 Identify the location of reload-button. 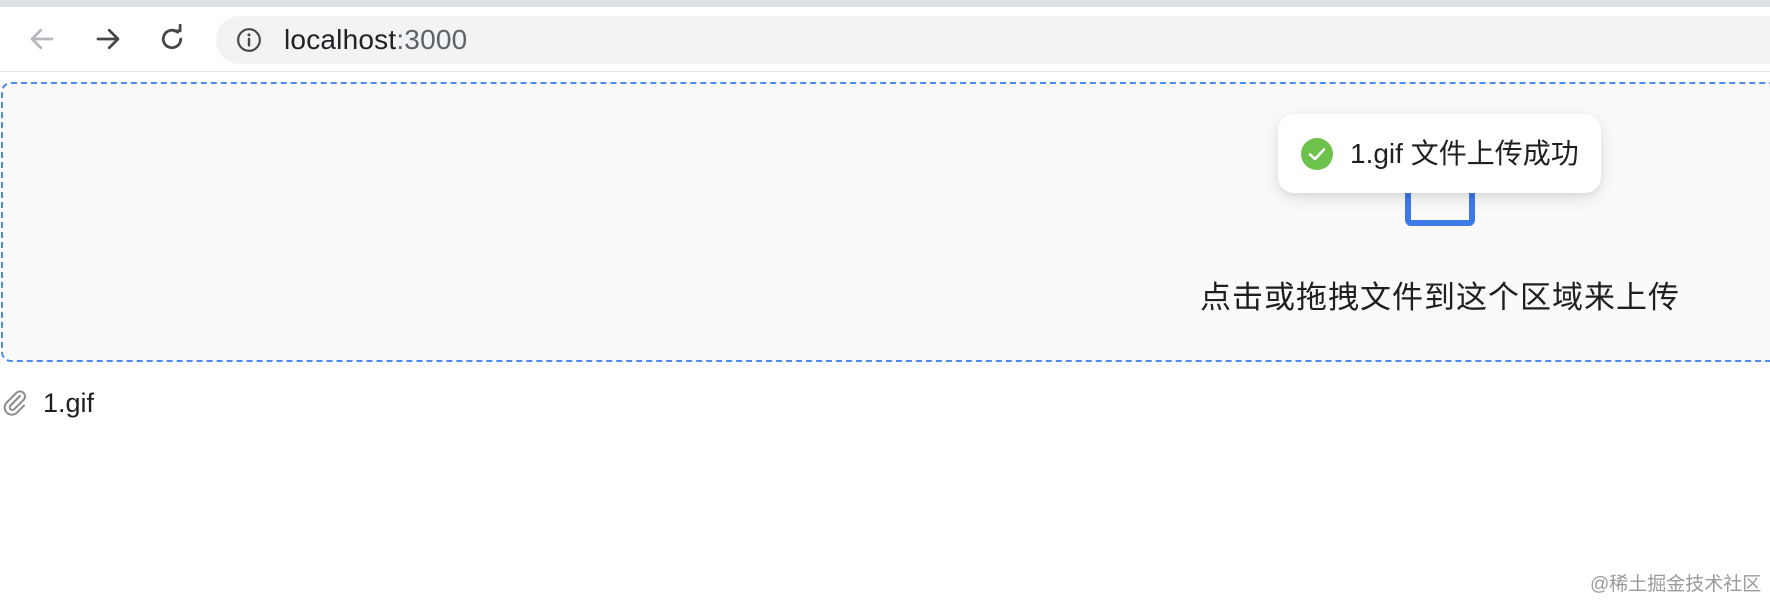
(172, 39).